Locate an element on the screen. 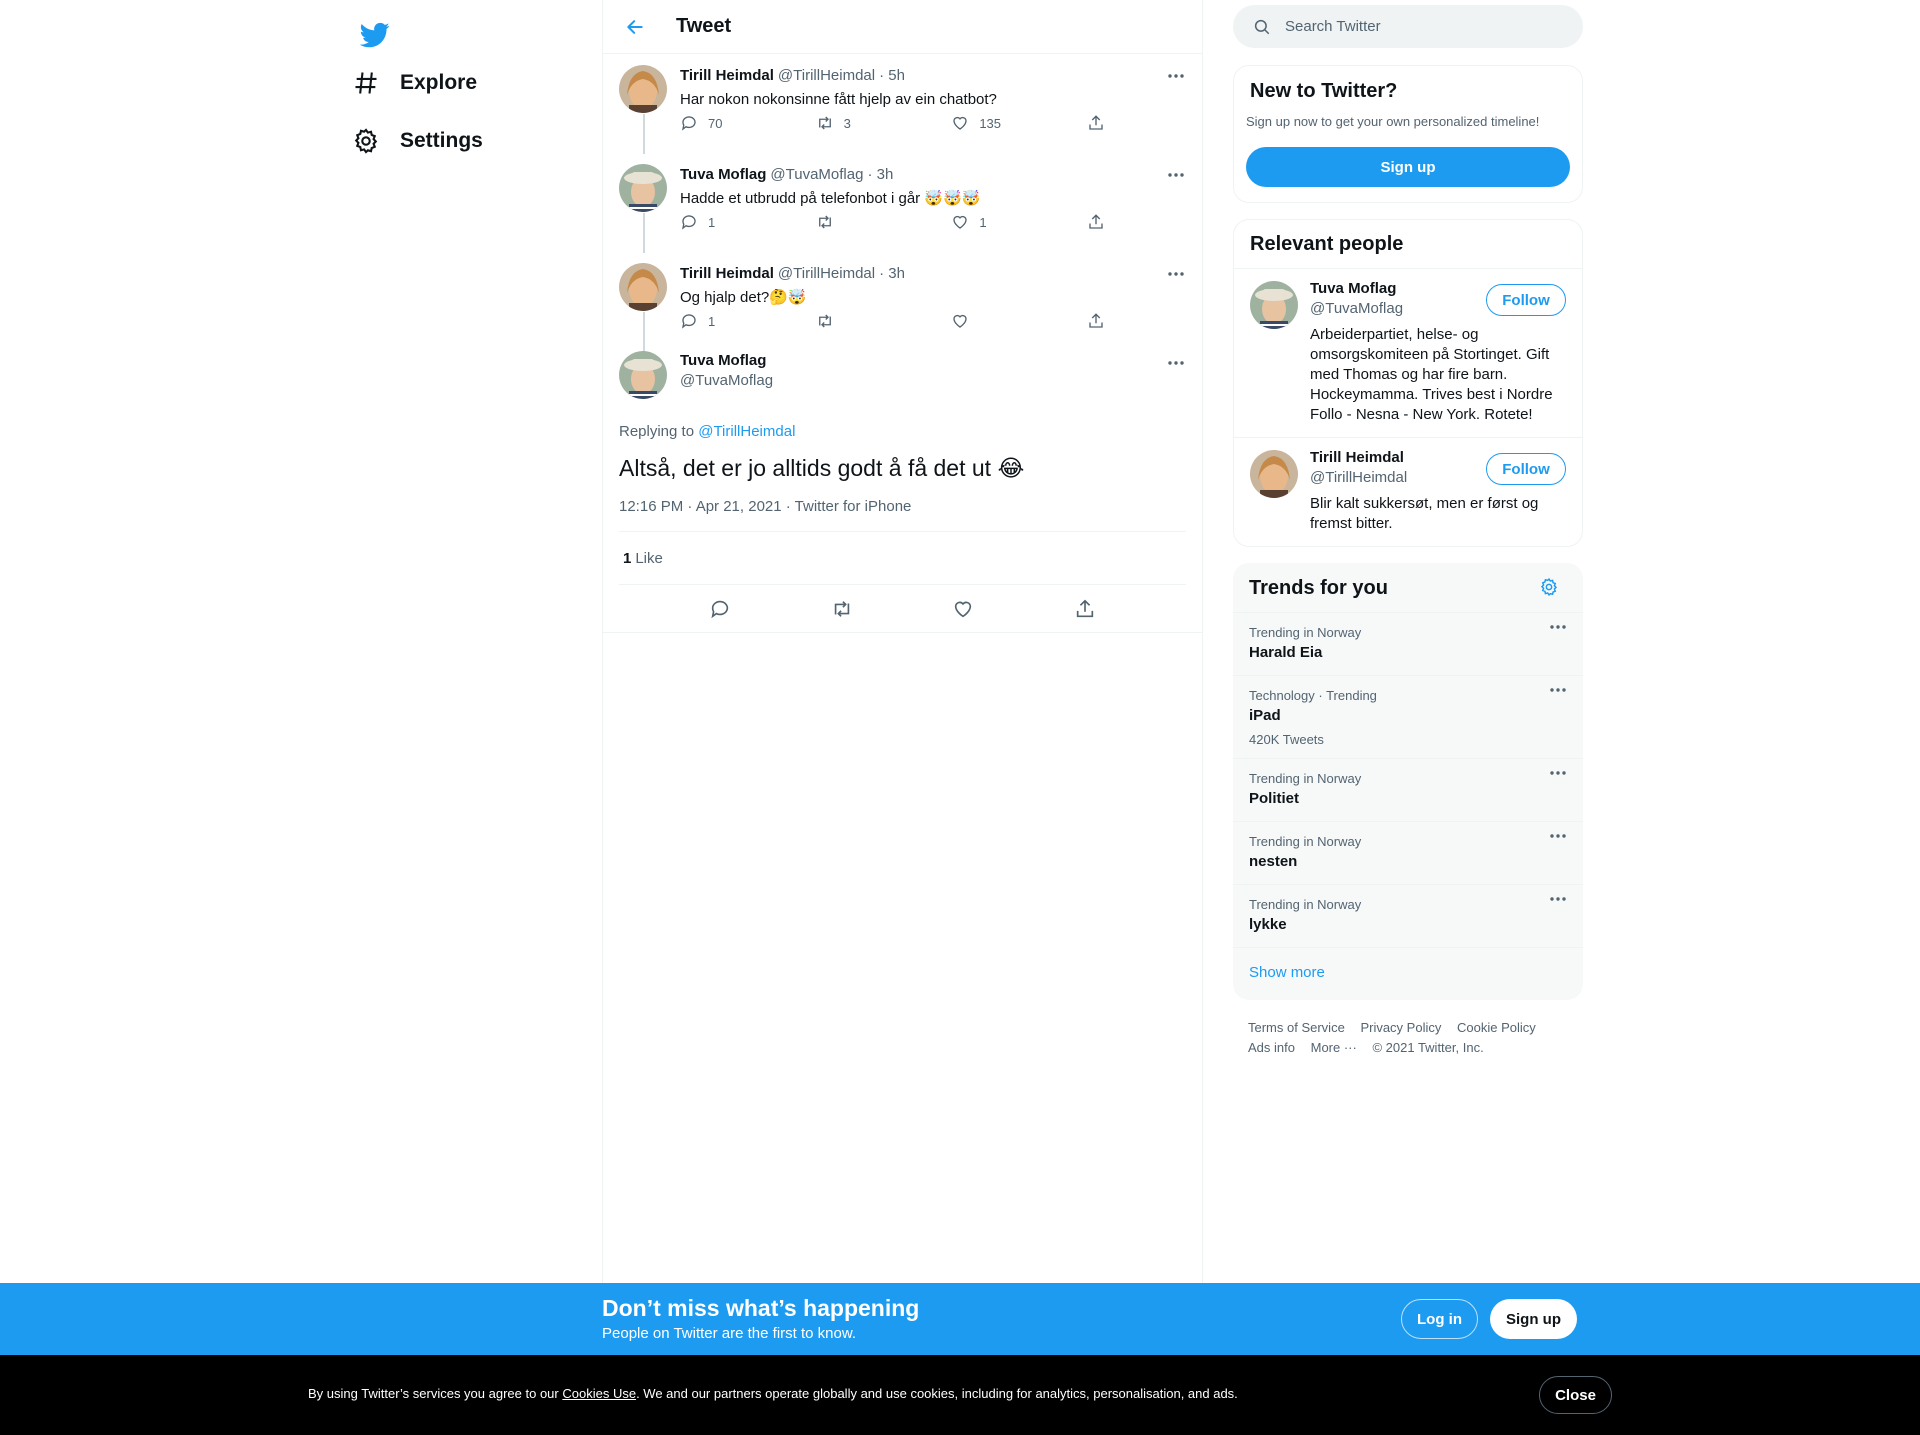 This screenshot has height=1435, width=1920. search-input is located at coordinates (1415, 26).